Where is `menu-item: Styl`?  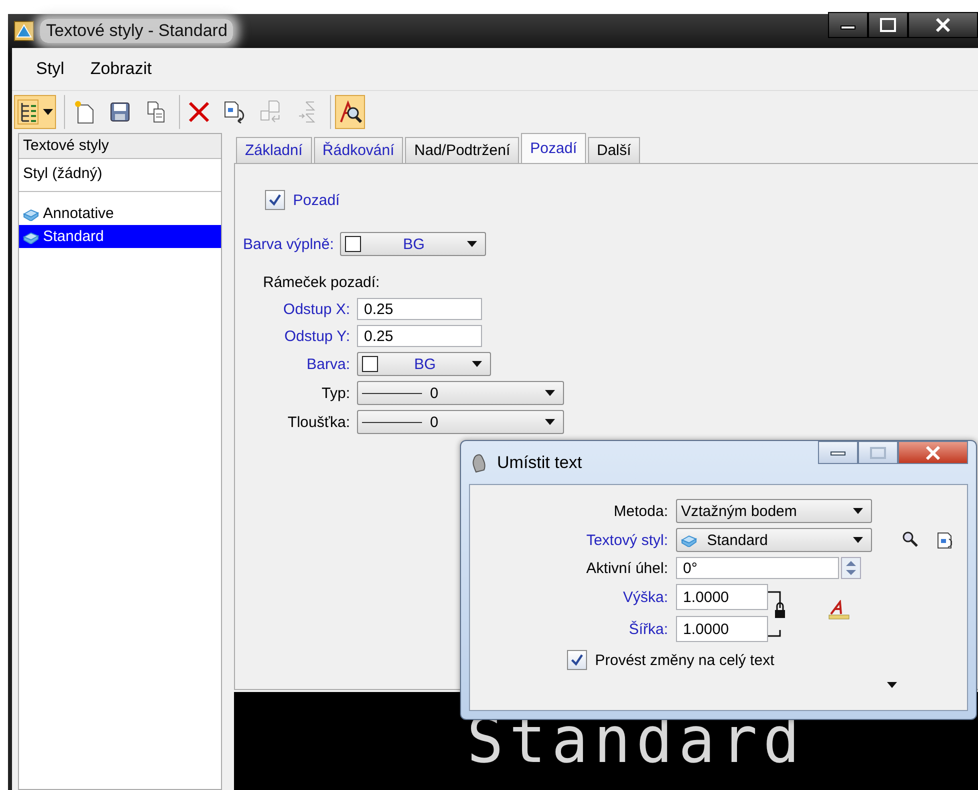 menu-item: Styl is located at coordinates (50, 69).